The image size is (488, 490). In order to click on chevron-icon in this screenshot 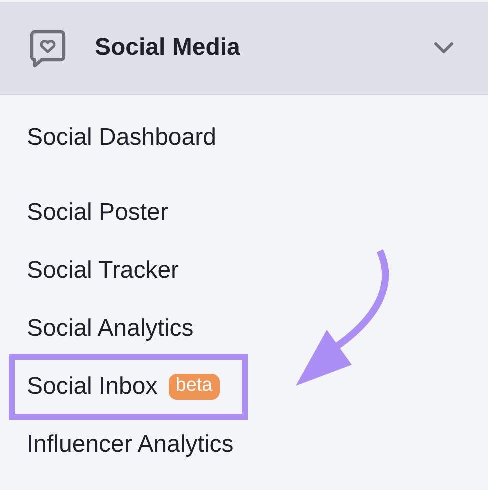, I will do `click(444, 48)`.